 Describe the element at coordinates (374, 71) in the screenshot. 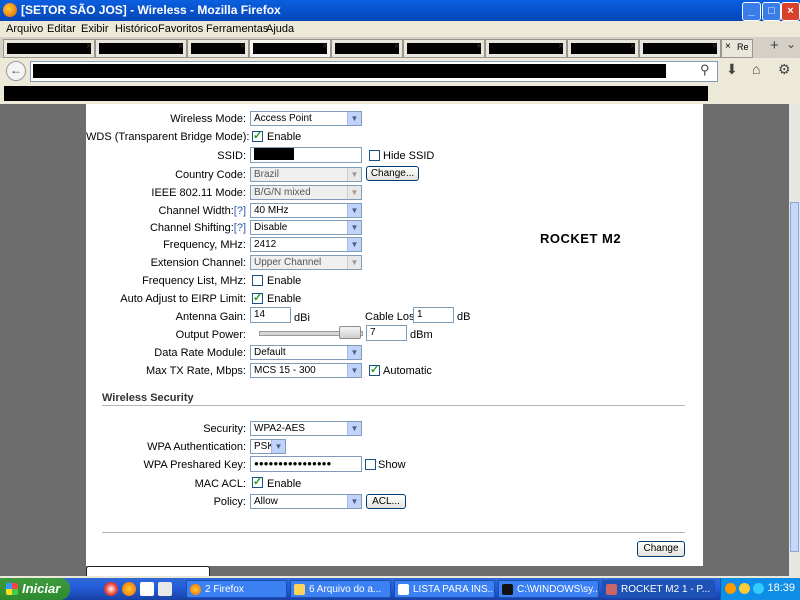

I see `url-field` at that location.